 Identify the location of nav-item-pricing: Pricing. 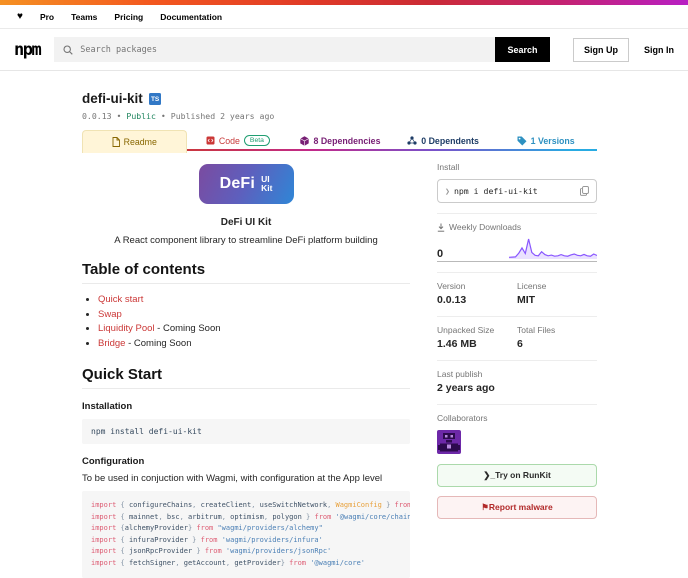
(128, 17).